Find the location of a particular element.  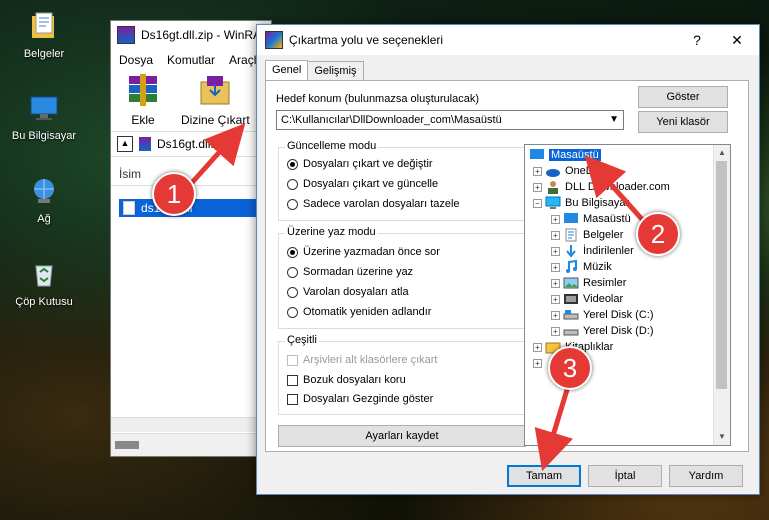

tree-item-disk-d: + Yerel Disk (D:) is located at coordinates (602, 331).